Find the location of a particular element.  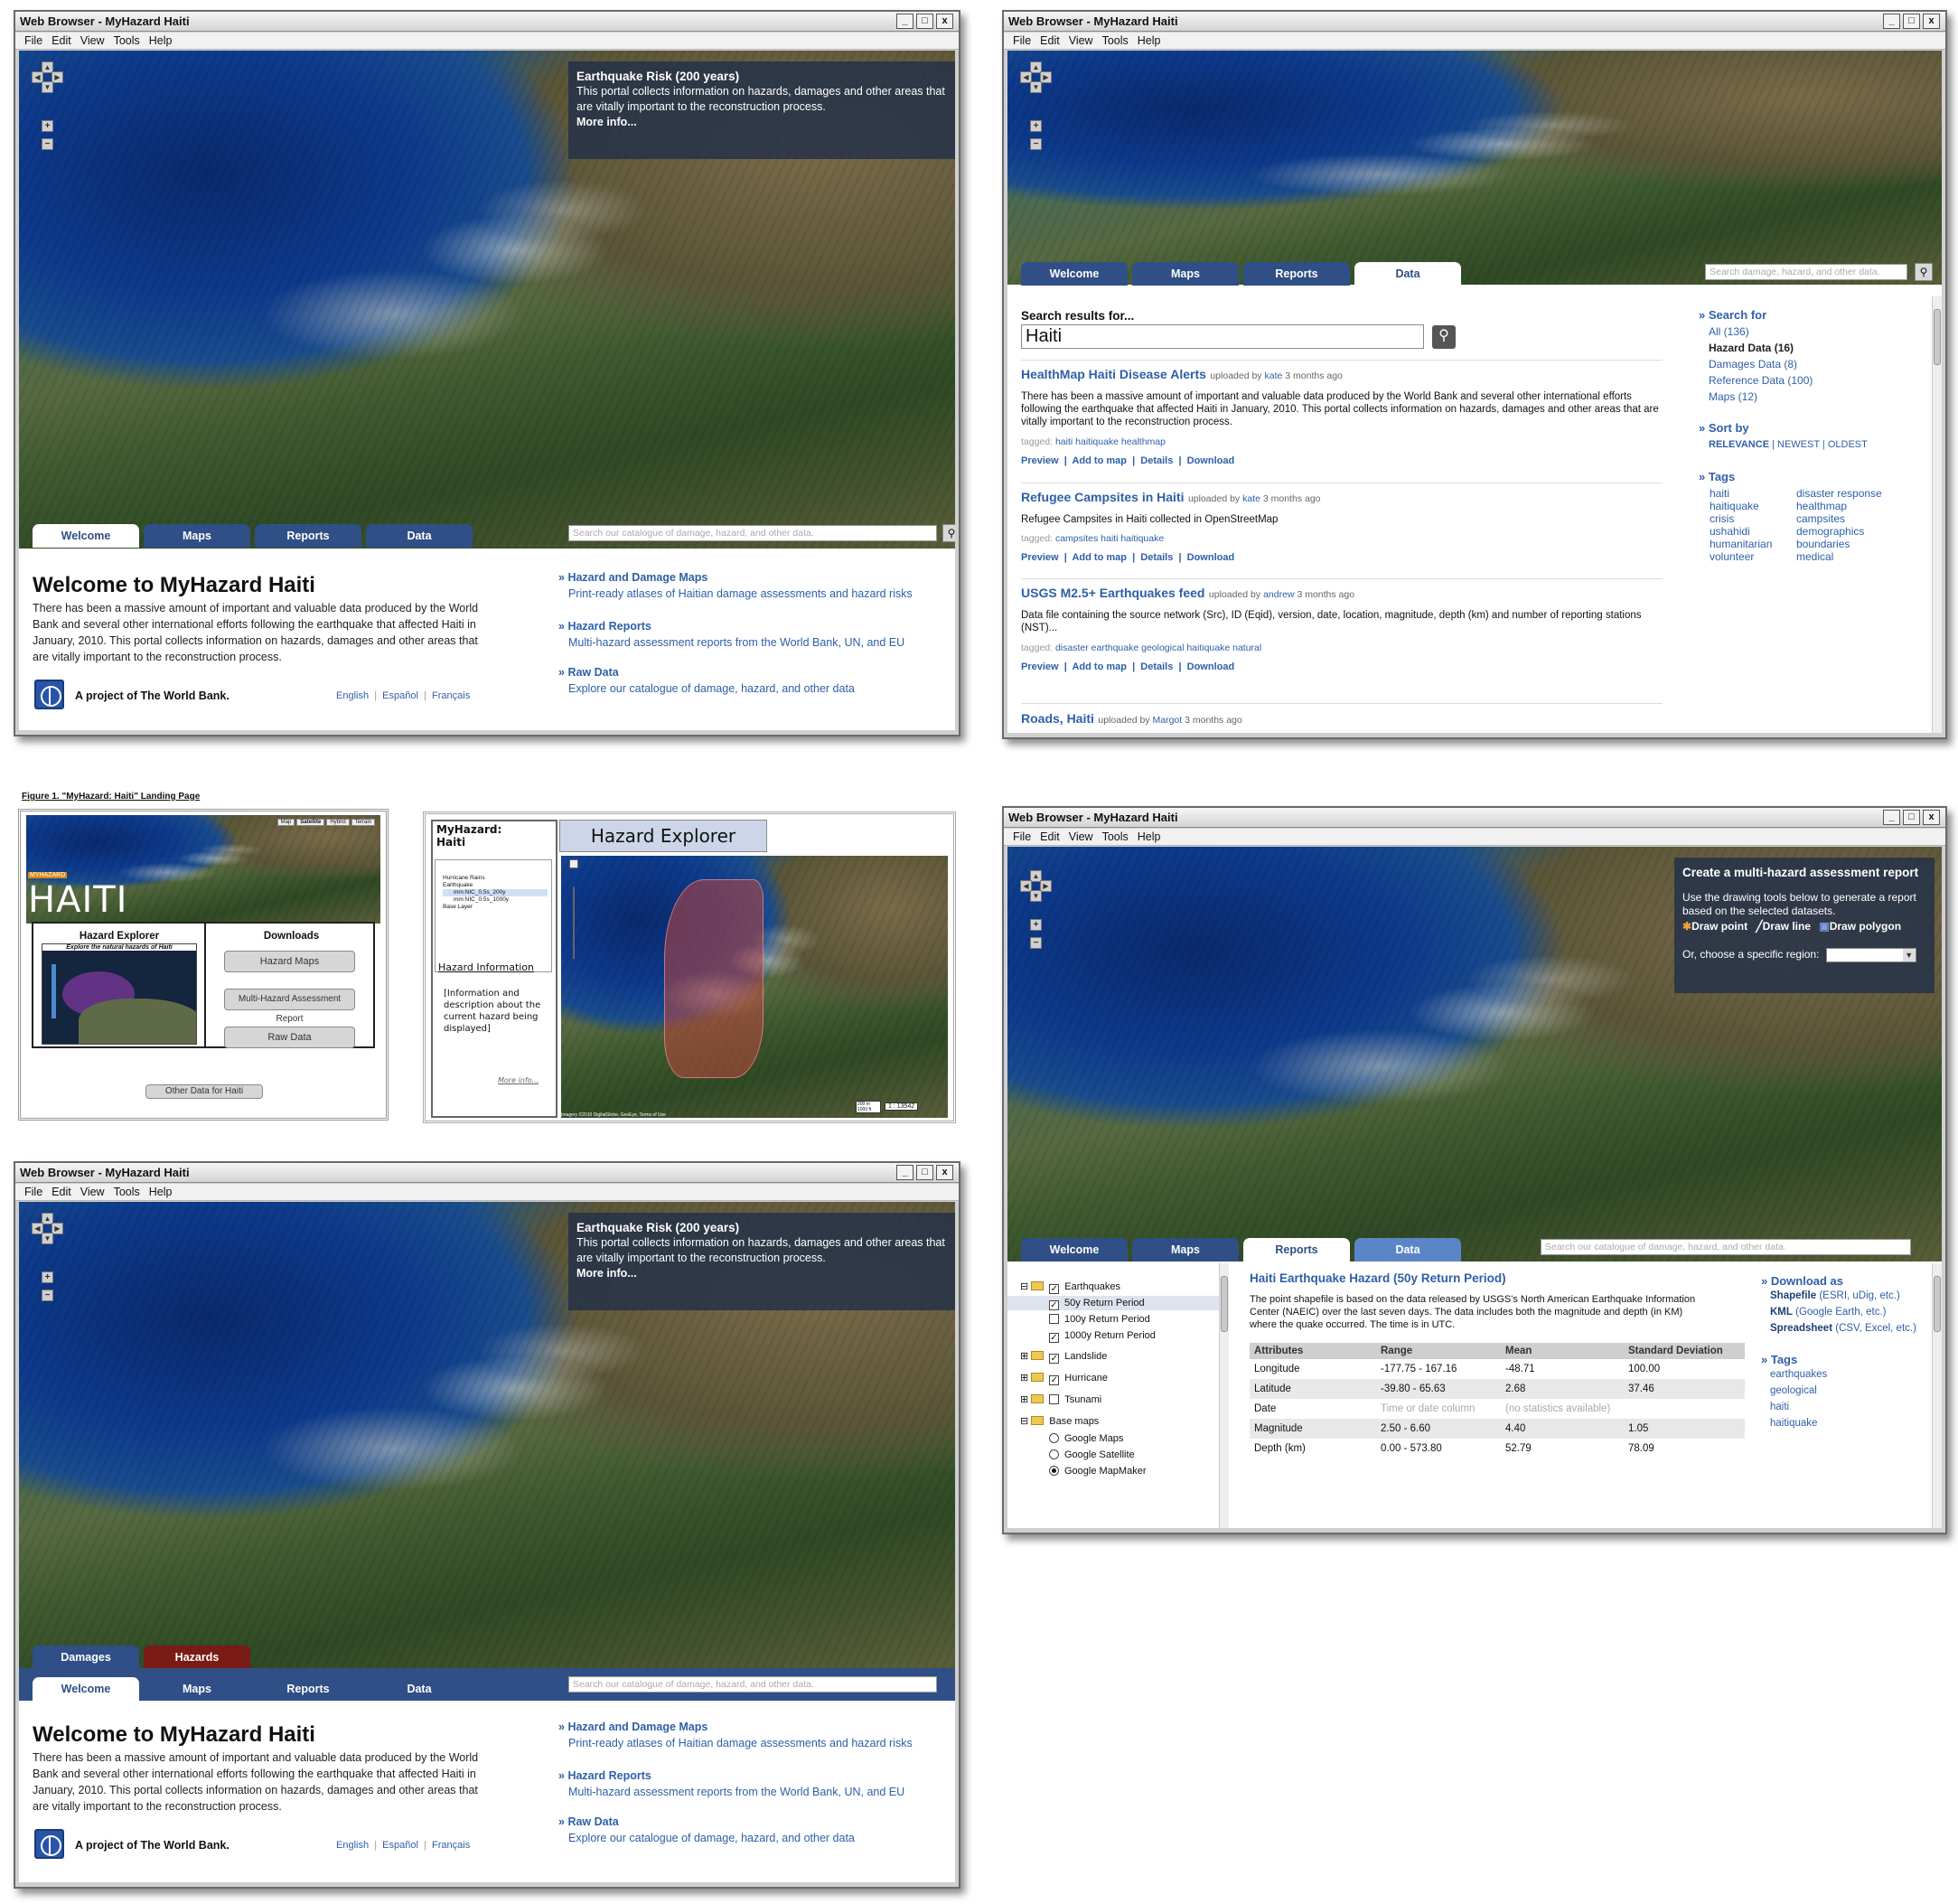

filter-reference: Reference Data (100) is located at coordinates (1821, 381).